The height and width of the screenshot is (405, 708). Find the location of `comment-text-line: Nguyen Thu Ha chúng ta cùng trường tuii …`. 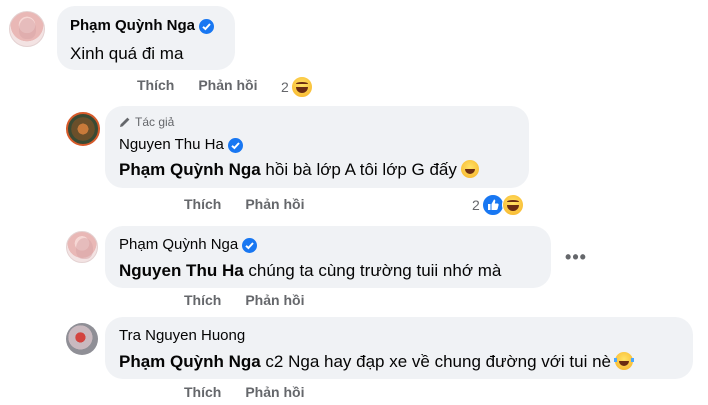

comment-text-line: Nguyen Thu Ha chúng ta cùng trường tuii … is located at coordinates (328, 271).